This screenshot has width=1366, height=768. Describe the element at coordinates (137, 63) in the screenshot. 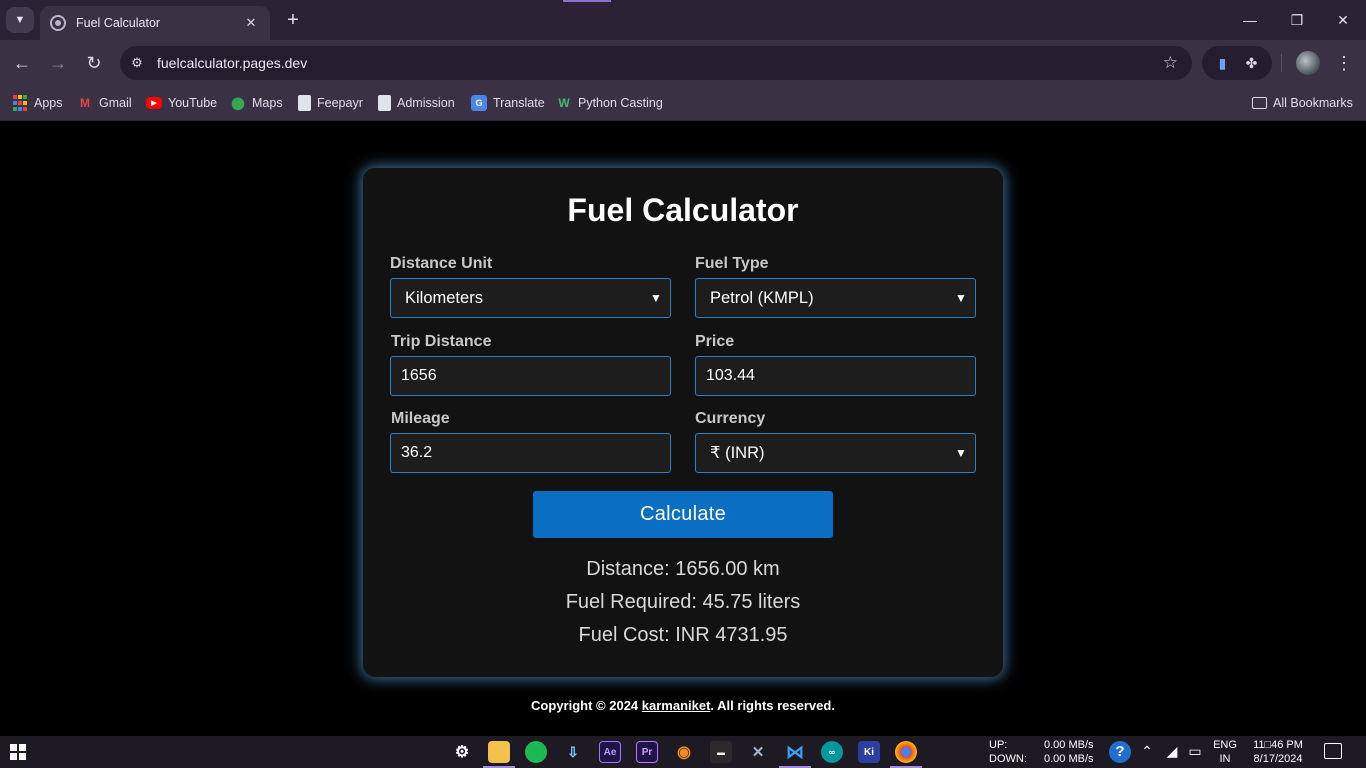

I see `site-settings-icon: ⚙` at that location.